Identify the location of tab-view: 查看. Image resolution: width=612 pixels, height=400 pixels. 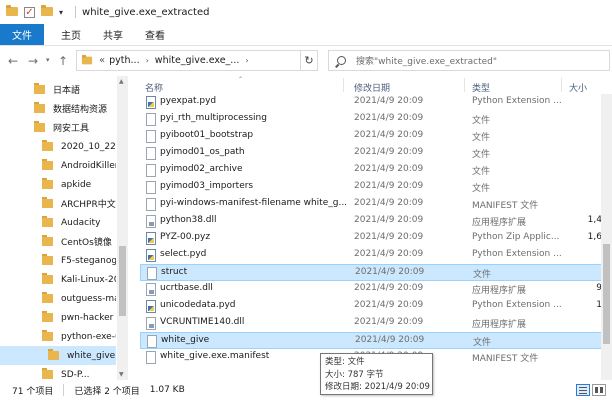
(155, 34).